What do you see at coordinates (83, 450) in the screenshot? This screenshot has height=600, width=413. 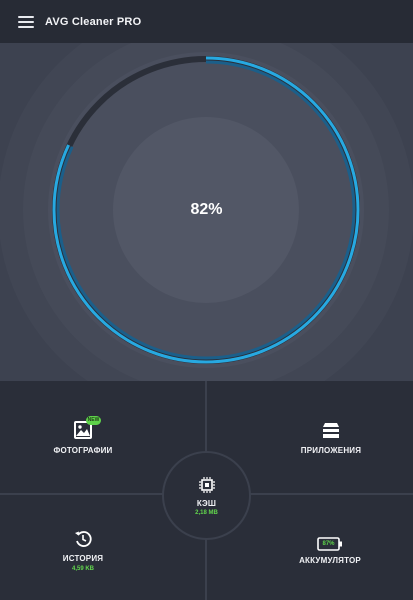 I see `photos-label: ФОТОГРАФИИ` at bounding box center [83, 450].